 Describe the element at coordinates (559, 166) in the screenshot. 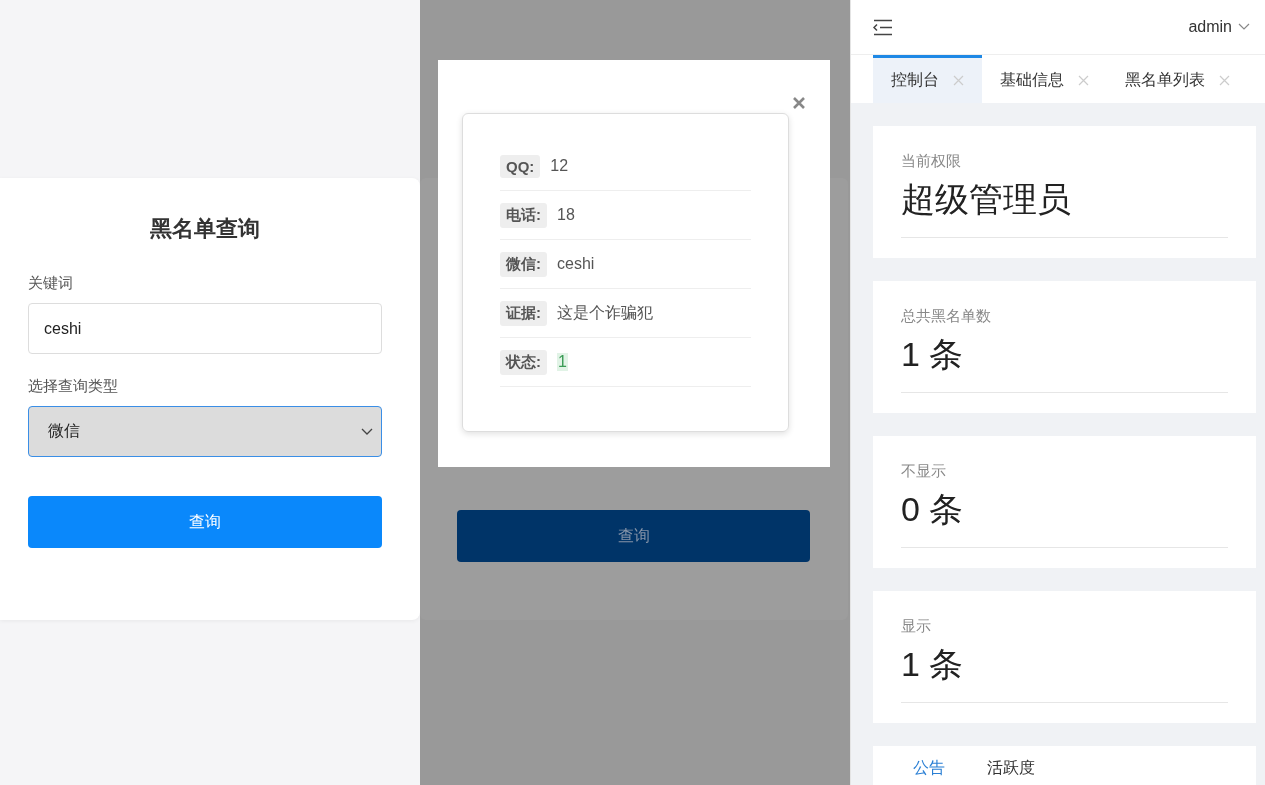

I see `field-value: 12` at that location.